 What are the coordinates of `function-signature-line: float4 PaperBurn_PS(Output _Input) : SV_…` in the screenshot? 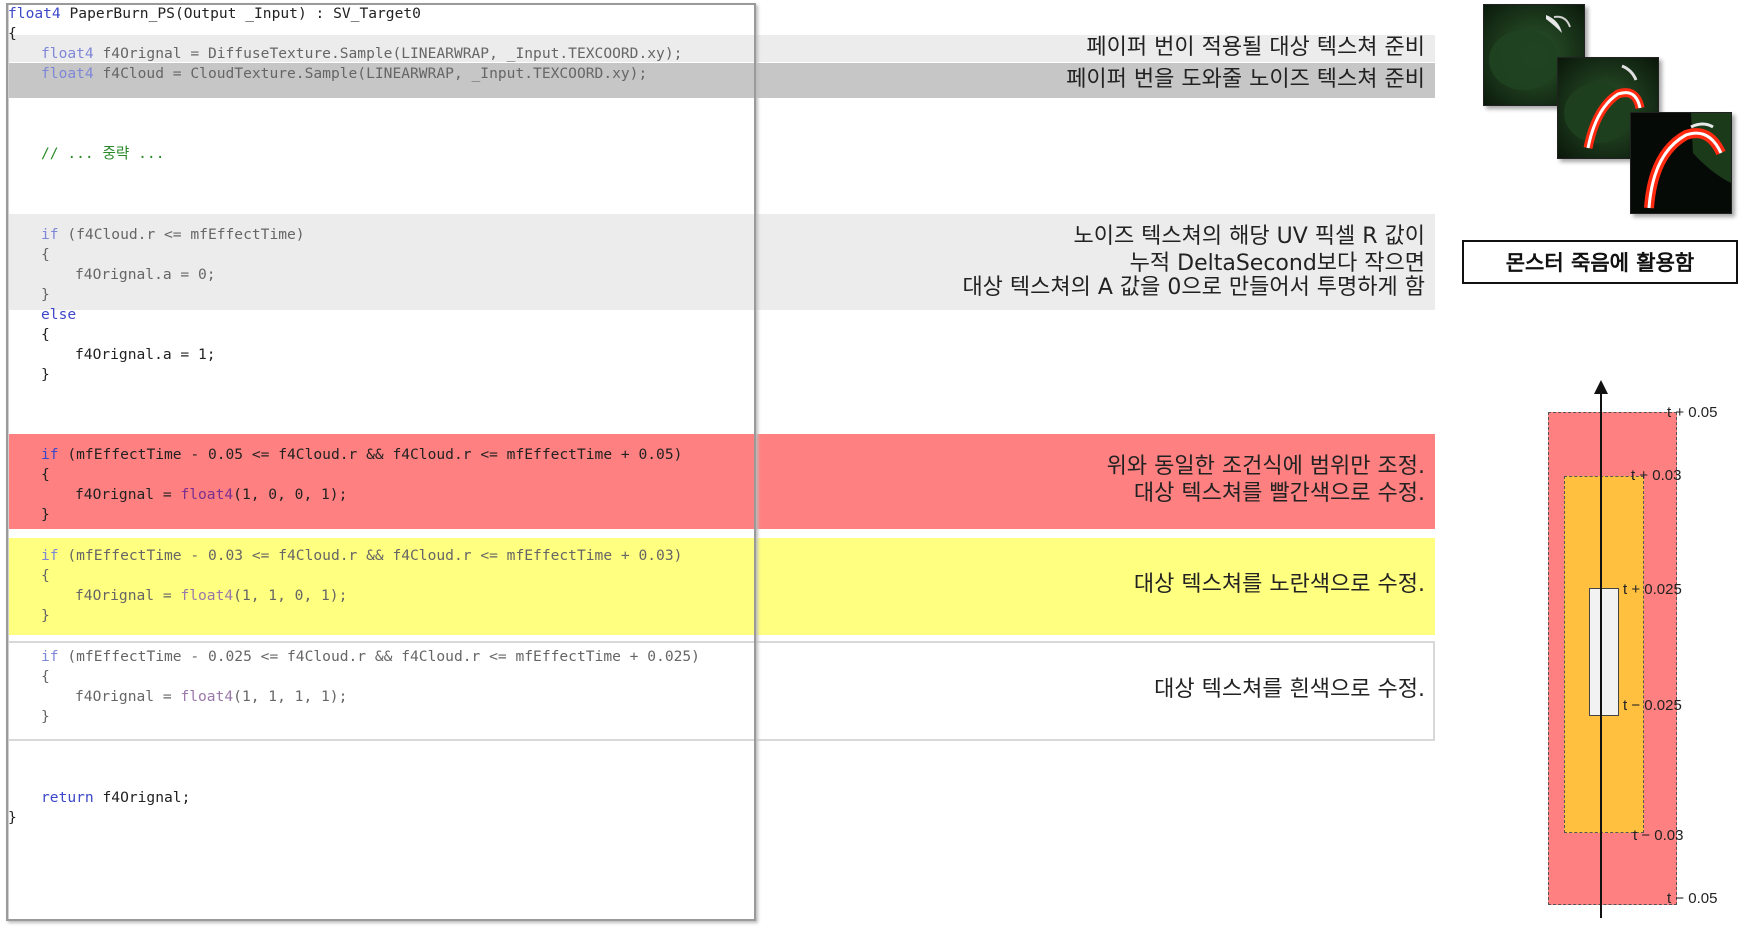 It's located at (214, 14).